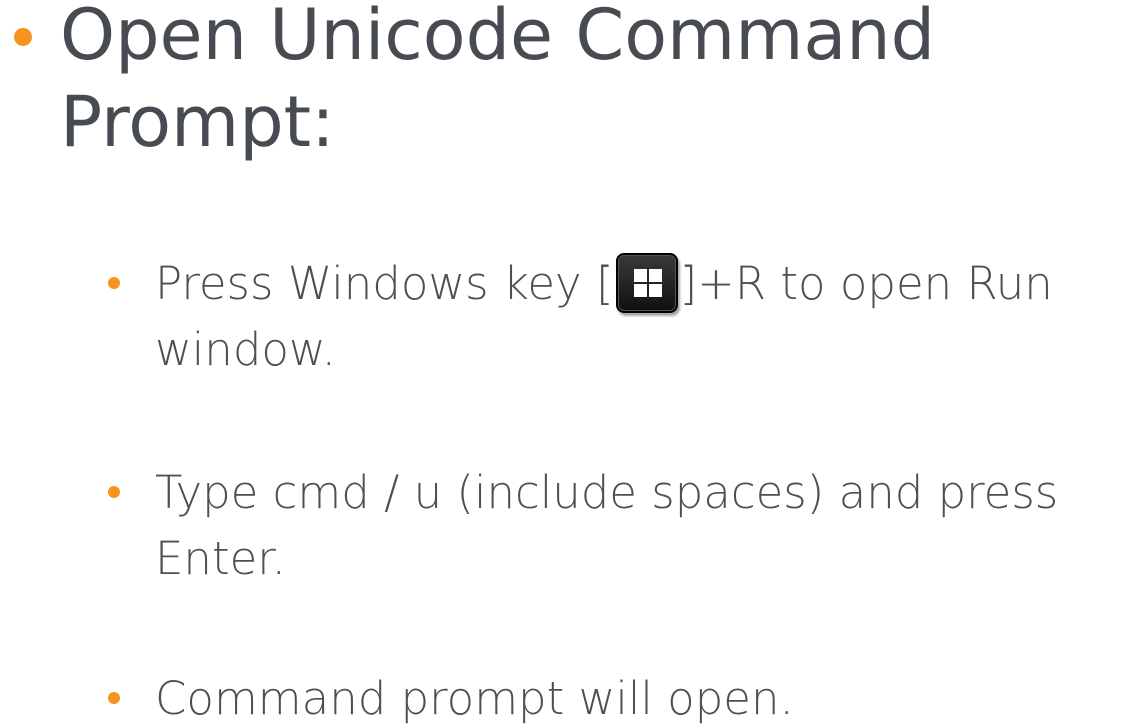  What do you see at coordinates (23, 37) in the screenshot?
I see `title-bullet` at bounding box center [23, 37].